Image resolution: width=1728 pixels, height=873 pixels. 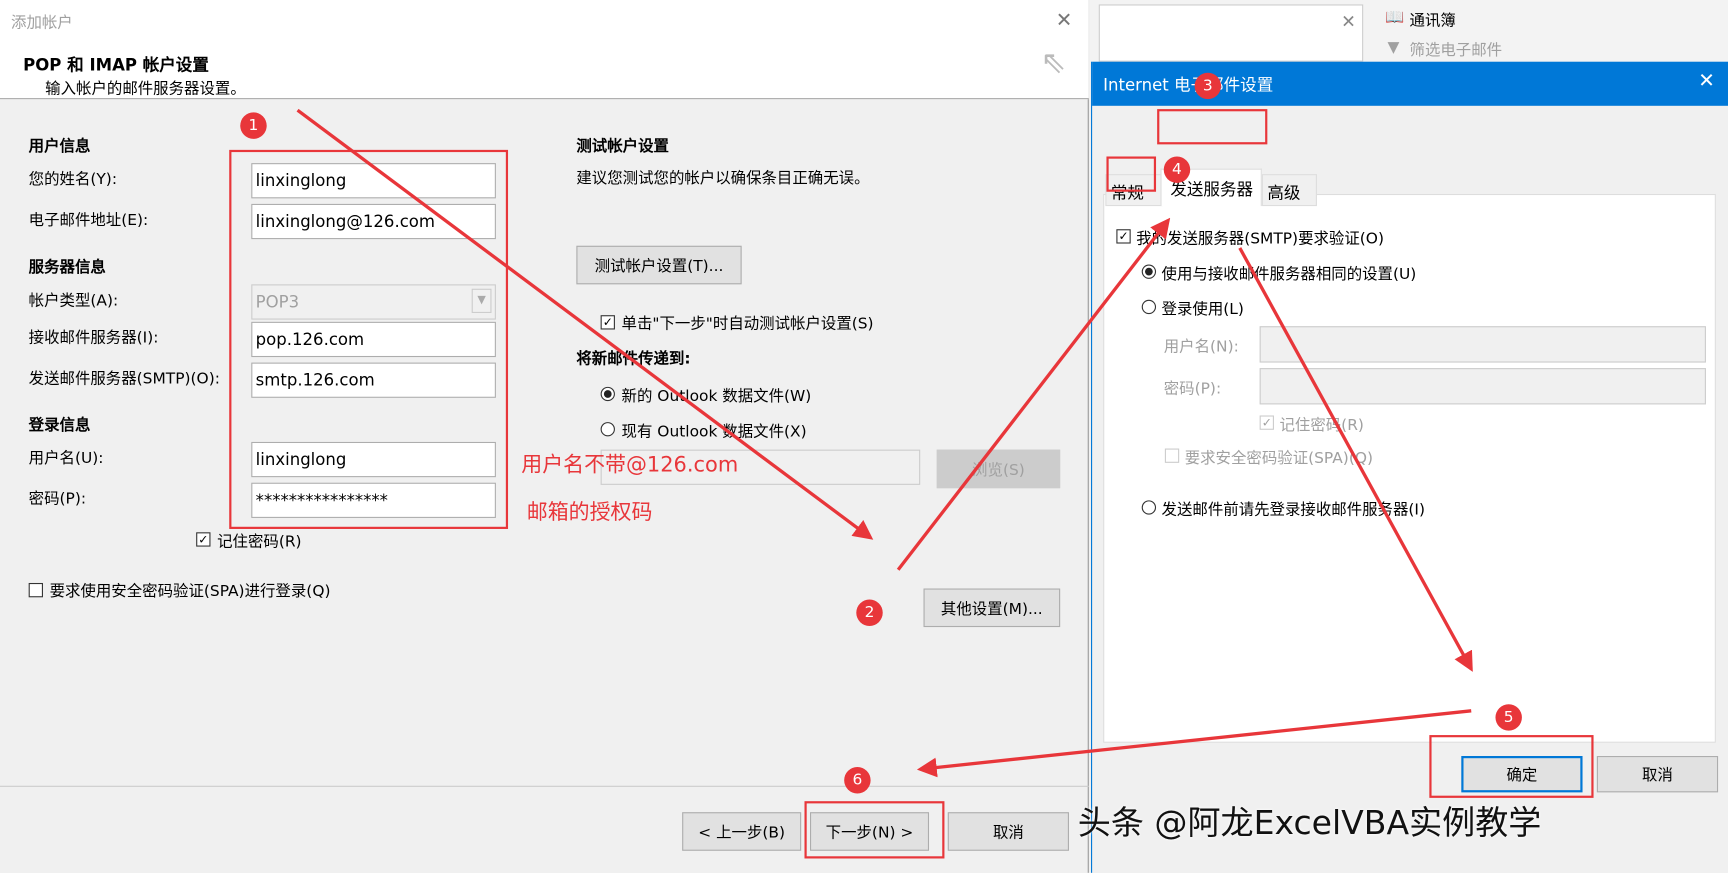 What do you see at coordinates (1309, 824) in the screenshot?
I see `watermark: 头条 @阿龙ExcelVBA实例教学` at bounding box center [1309, 824].